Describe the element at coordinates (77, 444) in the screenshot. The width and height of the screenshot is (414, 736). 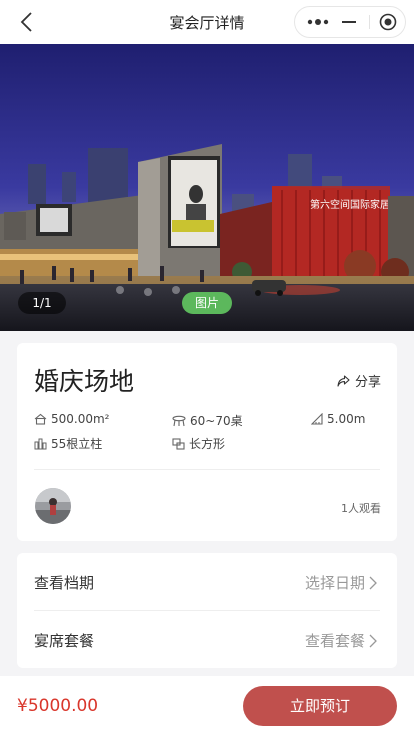
I see `spec-pillars-value: 55根立柱` at that location.